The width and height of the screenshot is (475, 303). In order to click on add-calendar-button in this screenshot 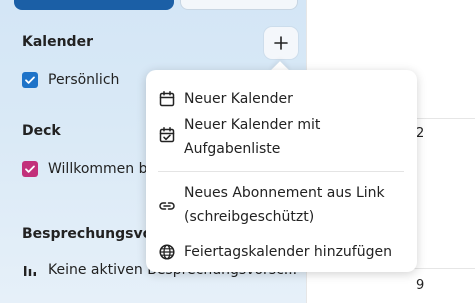, I will do `click(281, 43)`.